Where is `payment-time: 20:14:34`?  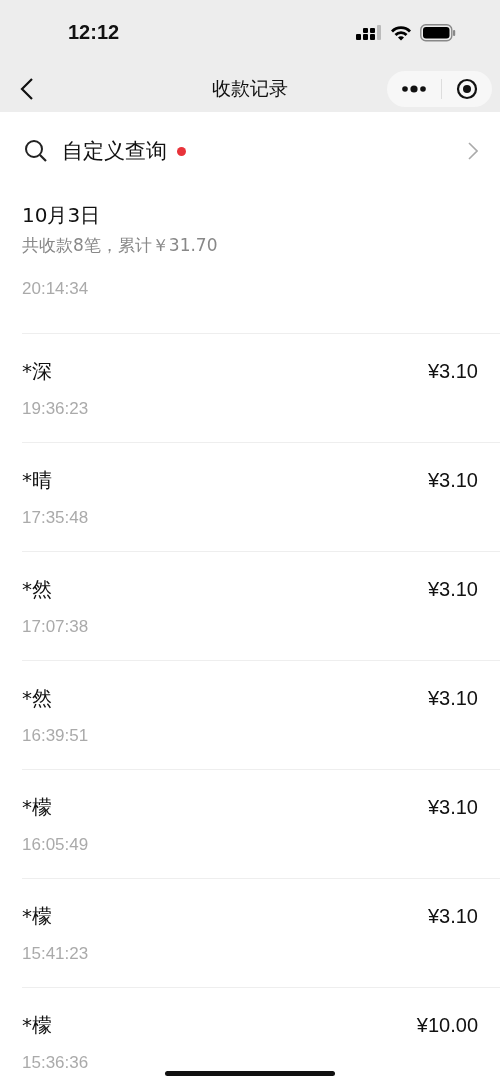
payment-time: 20:14:34 is located at coordinates (56, 289).